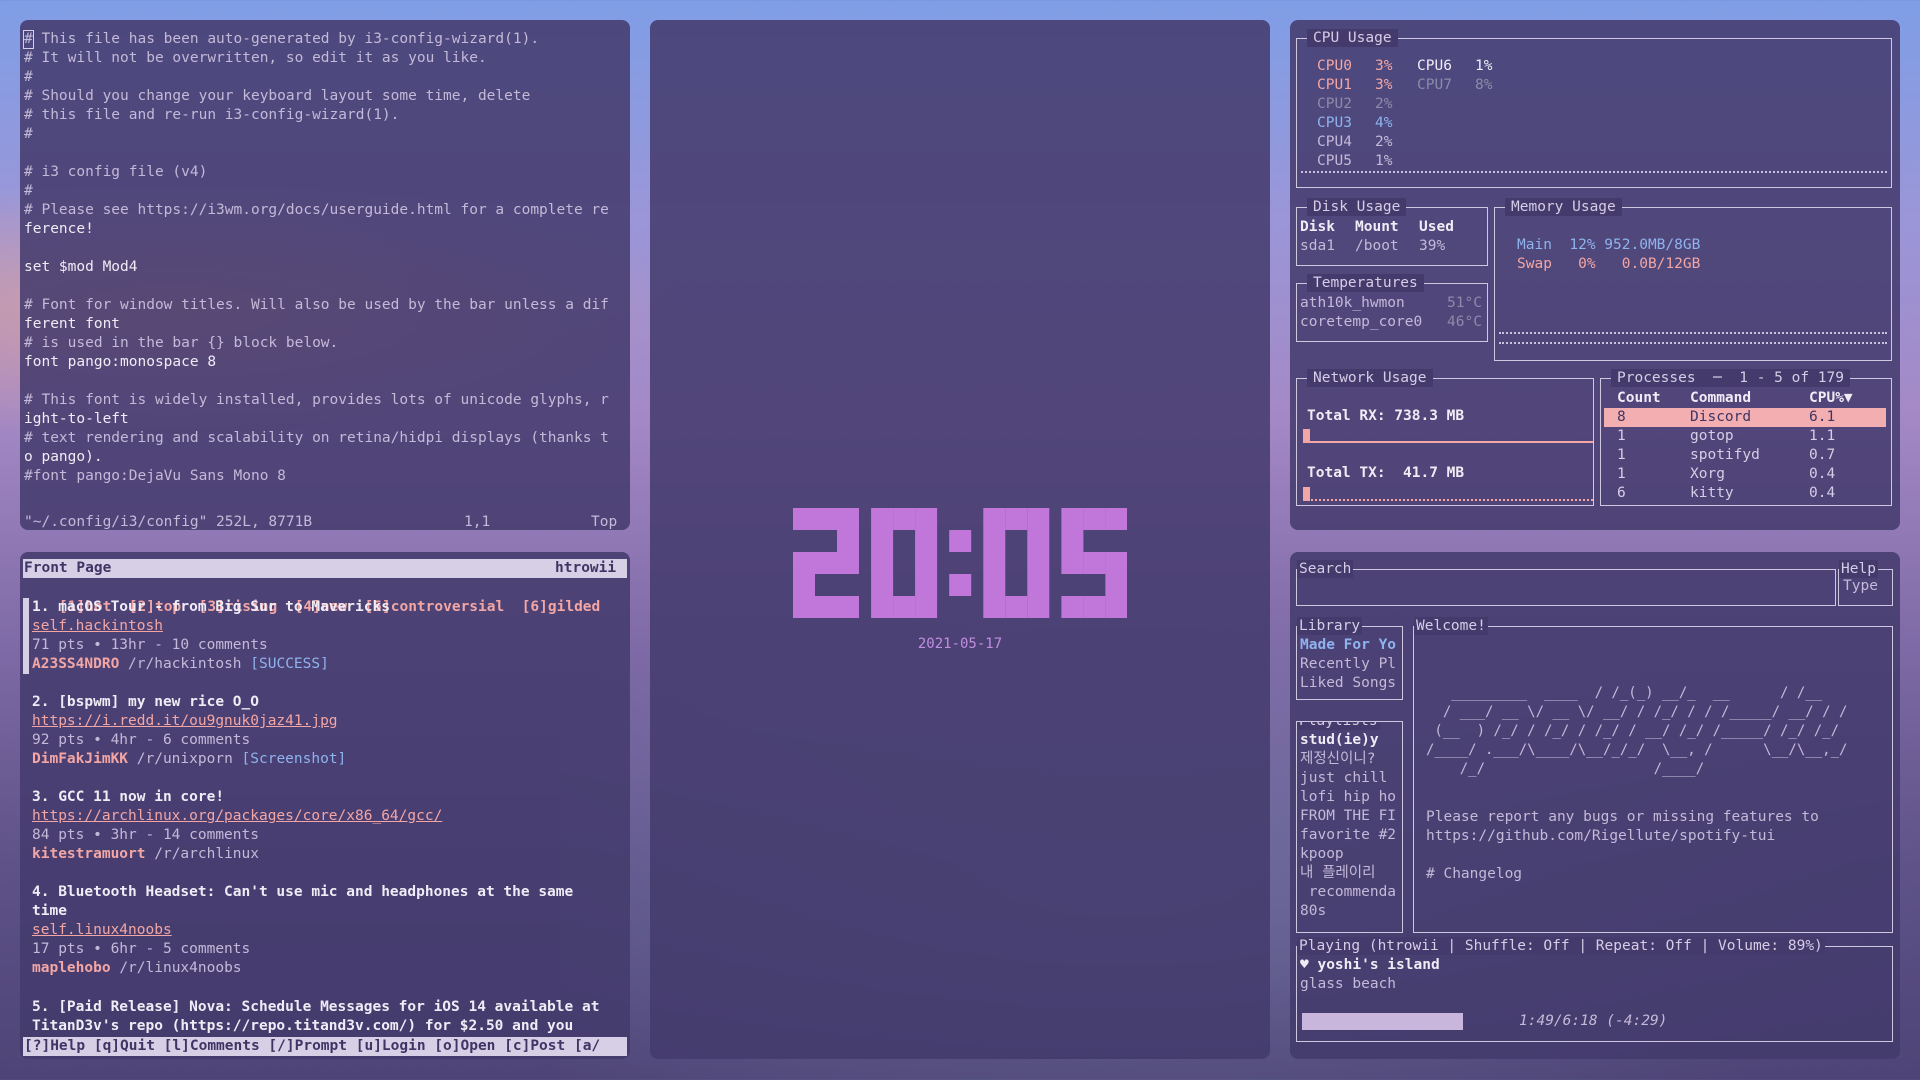 This screenshot has height=1080, width=1920. I want to click on search-box: Search, so click(1566, 583).